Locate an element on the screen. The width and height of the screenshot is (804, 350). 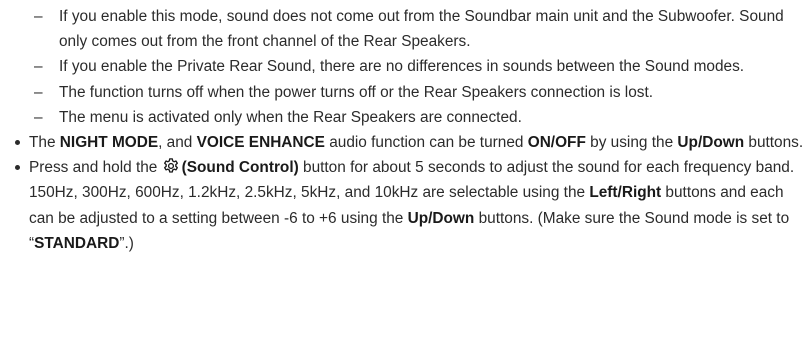
voice-enhance-term: VOICE ENHANCE is located at coordinates (260, 143).